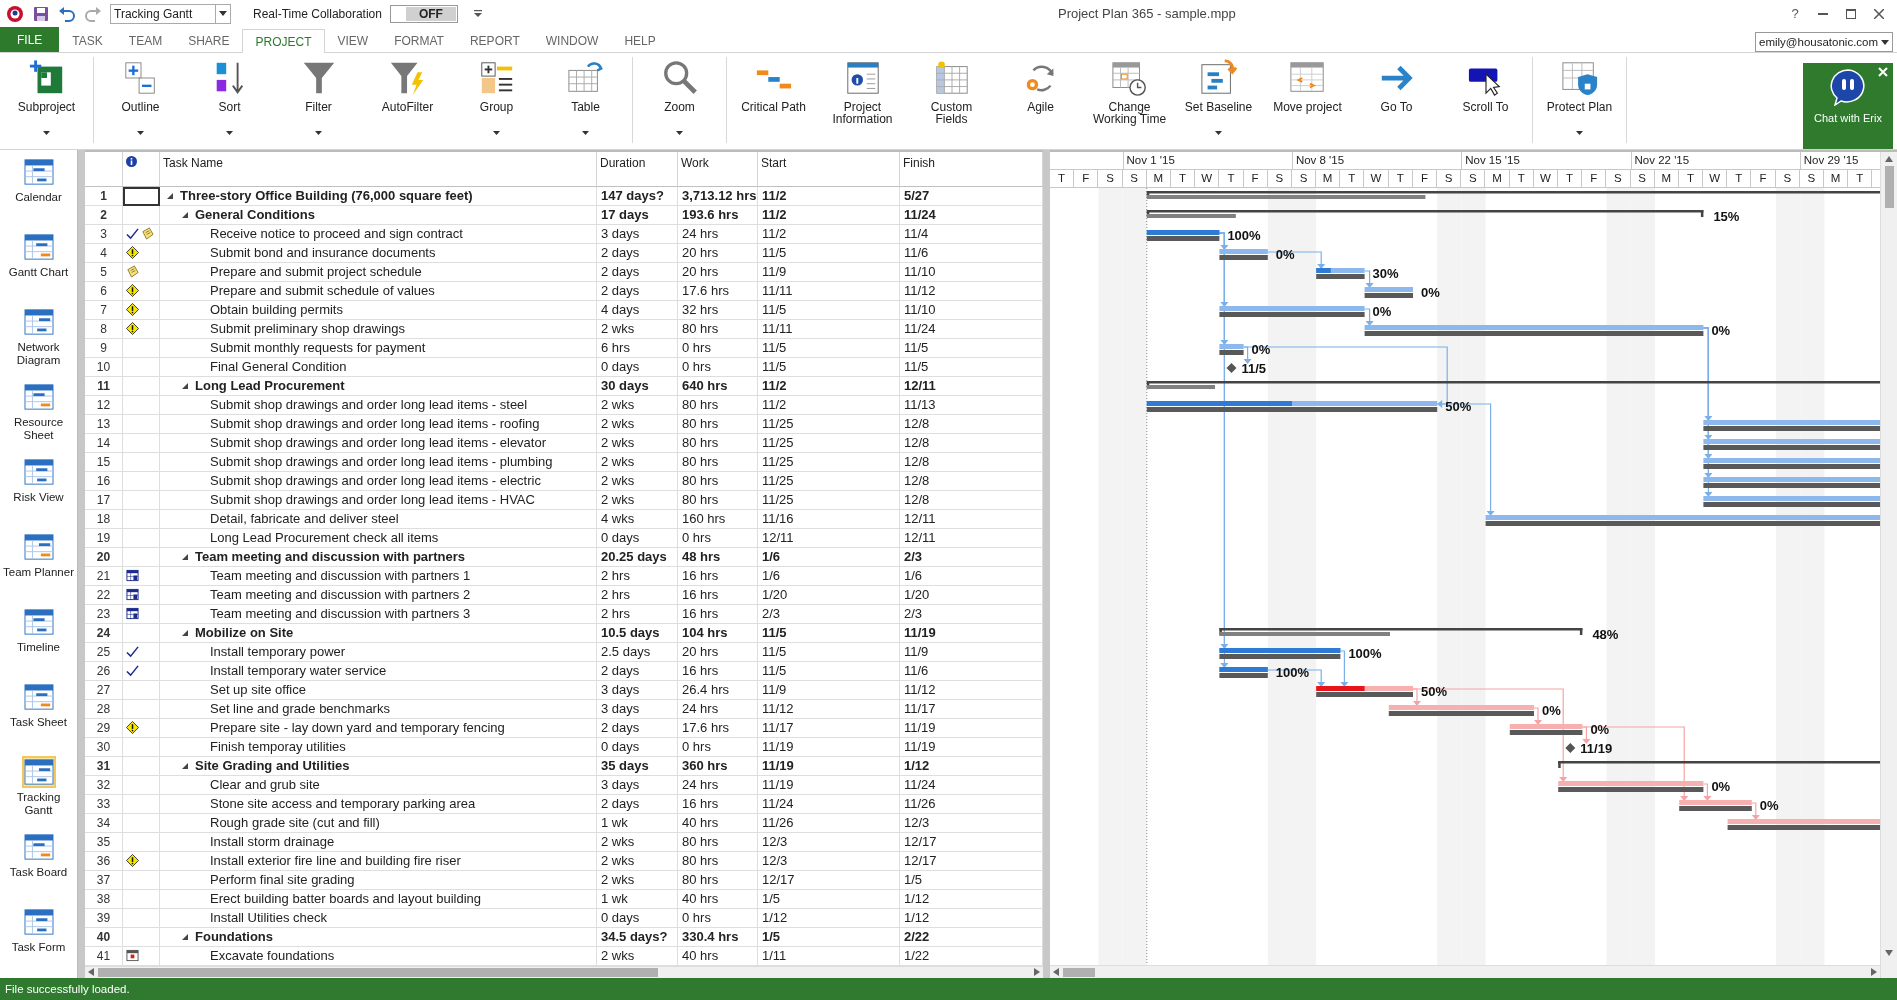 Image resolution: width=1897 pixels, height=1000 pixels. What do you see at coordinates (170, 13) in the screenshot?
I see `view-dropdown: Tracking Gantt` at bounding box center [170, 13].